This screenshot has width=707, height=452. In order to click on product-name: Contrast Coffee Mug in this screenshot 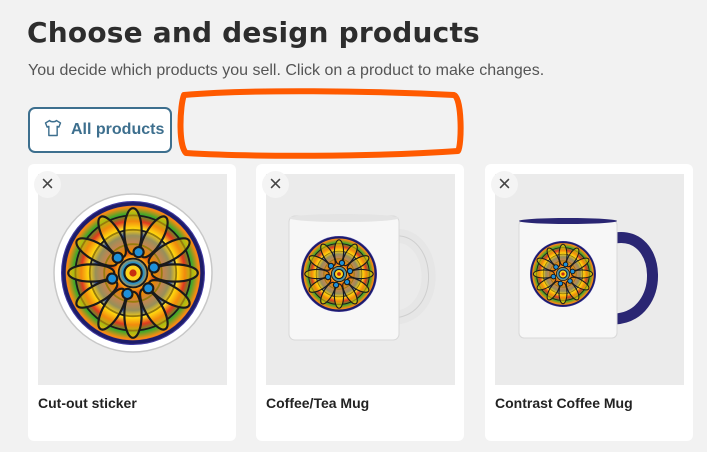, I will do `click(564, 403)`.